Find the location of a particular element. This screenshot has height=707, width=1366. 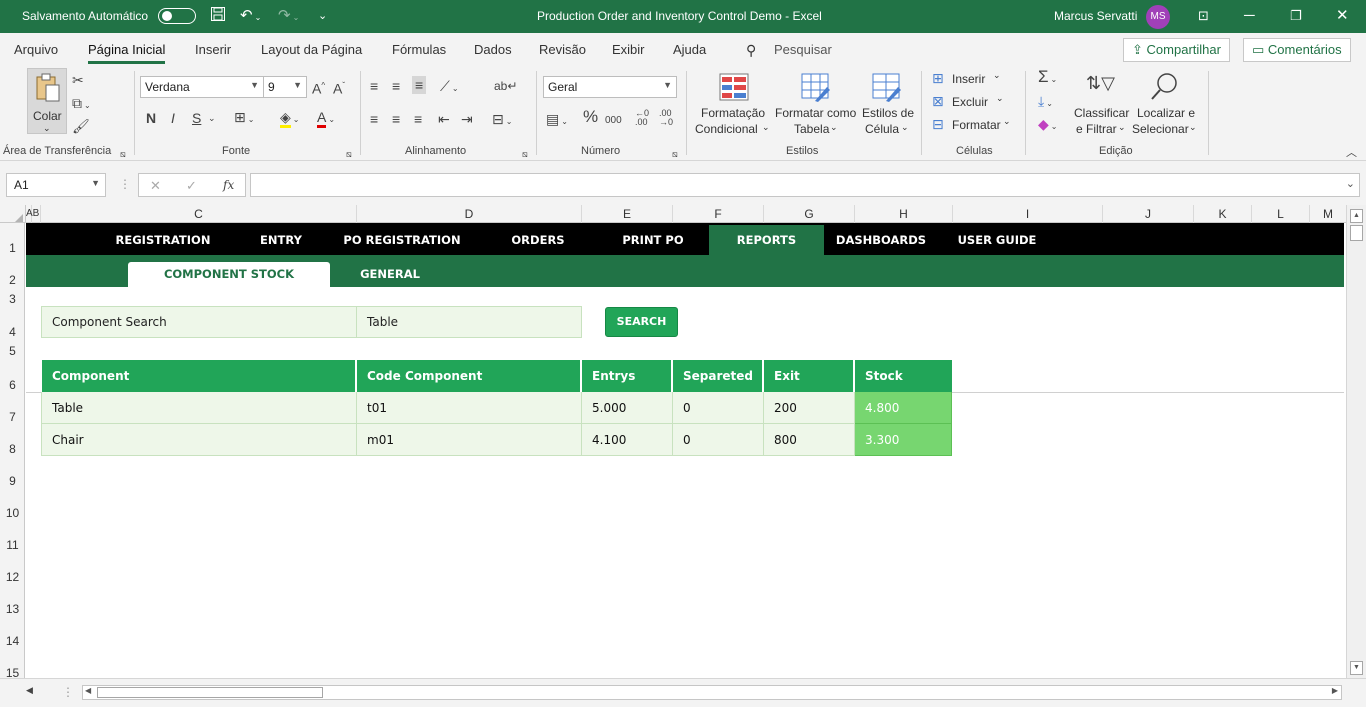

delete-cells-icon: ⊠ is located at coordinates (938, 101).